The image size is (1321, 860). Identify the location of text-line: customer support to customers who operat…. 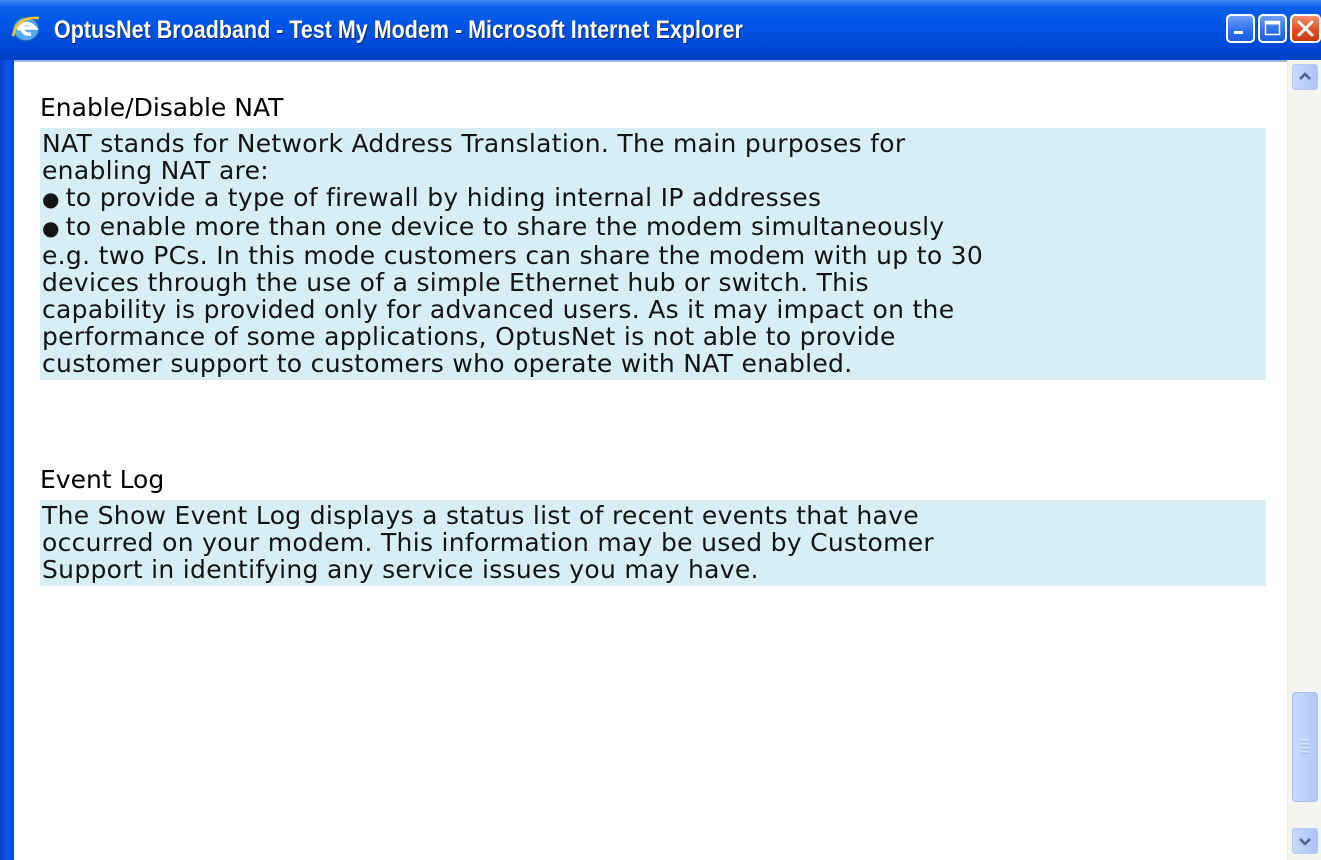
(447, 363).